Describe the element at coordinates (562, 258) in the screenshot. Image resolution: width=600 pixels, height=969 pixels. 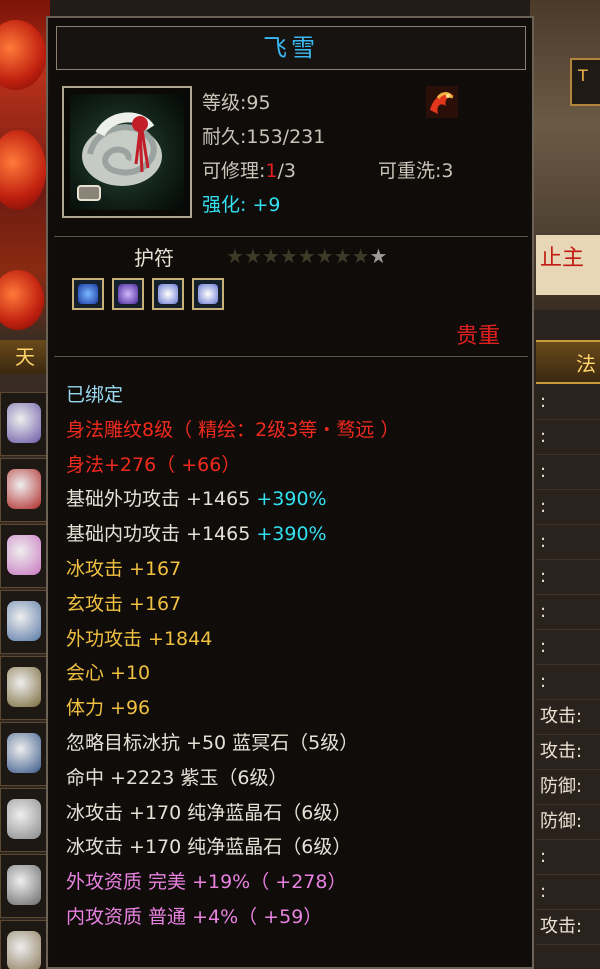
I see `right-banner-text: 止主` at that location.